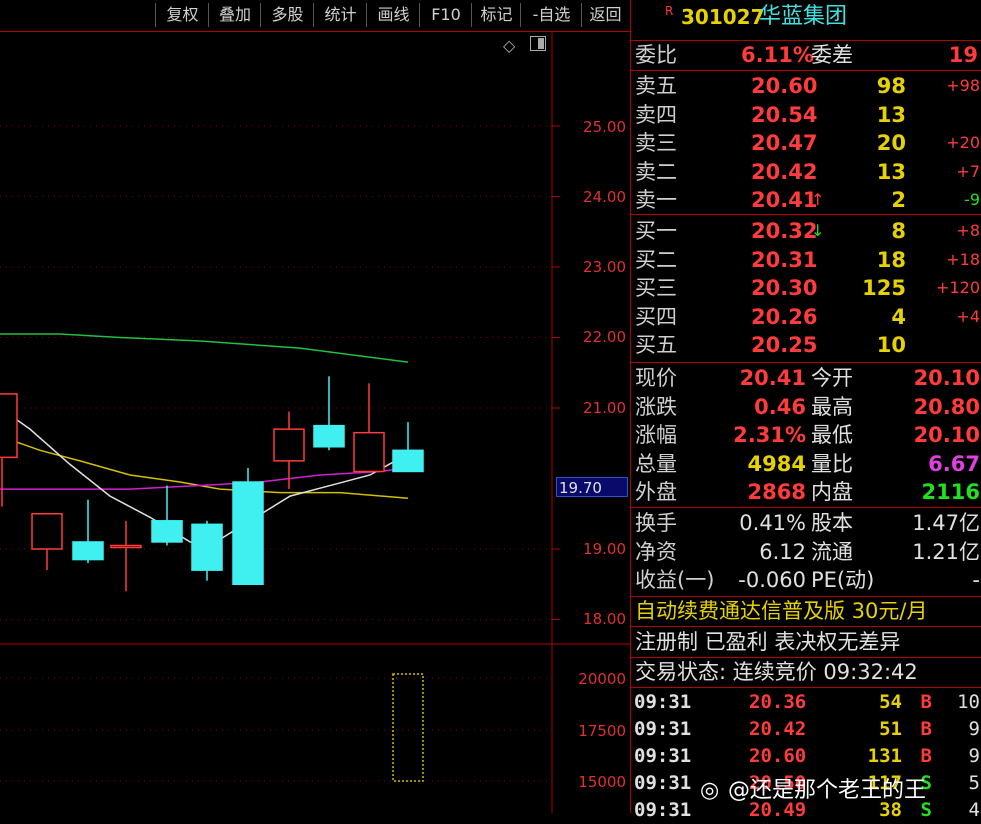 The width and height of the screenshot is (981, 824). Describe the element at coordinates (782, 551) in the screenshot. I see `fund-value: 6.12` at that location.